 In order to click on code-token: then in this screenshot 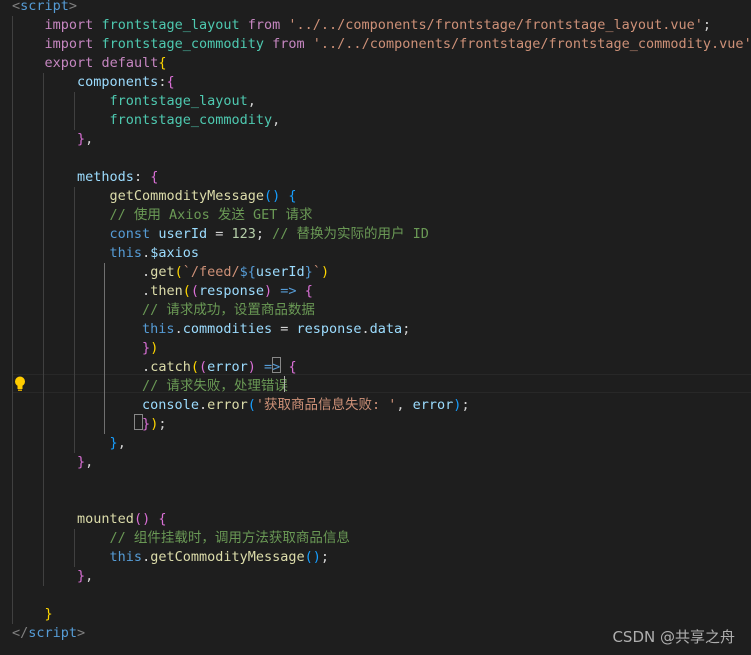, I will do `click(166, 291)`.